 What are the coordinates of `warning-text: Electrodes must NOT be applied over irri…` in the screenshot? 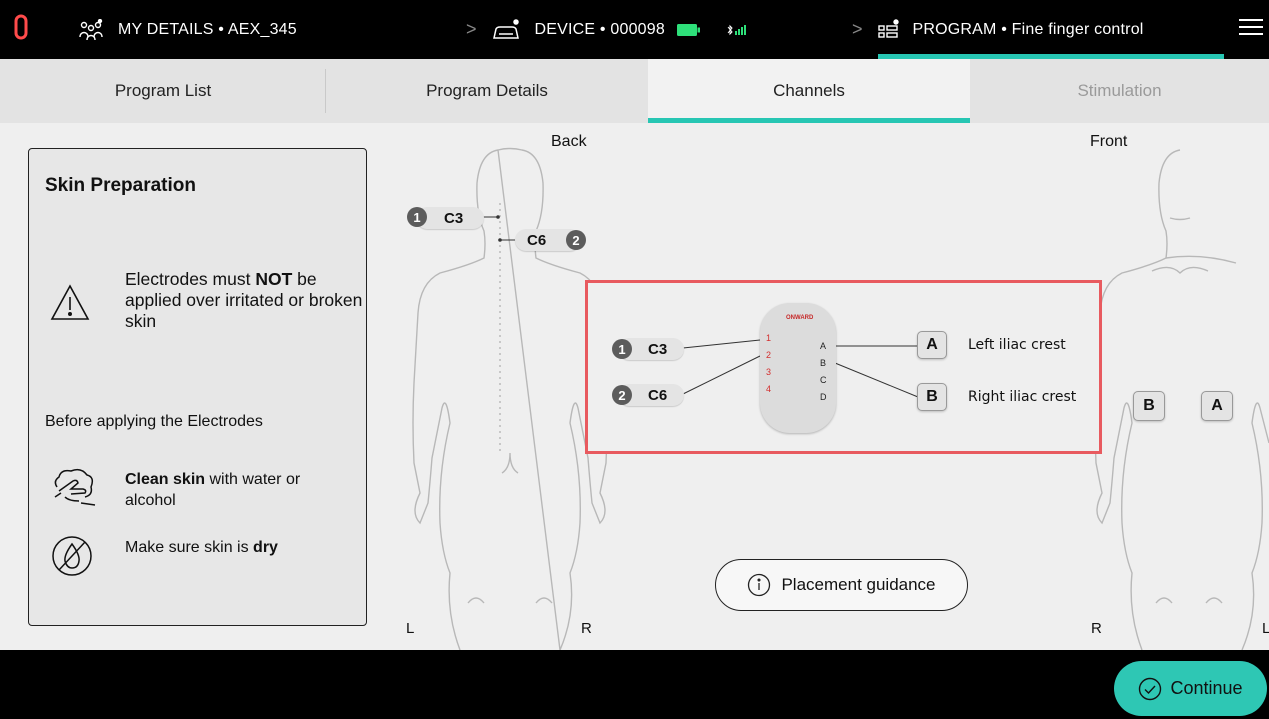 It's located at (244, 300).